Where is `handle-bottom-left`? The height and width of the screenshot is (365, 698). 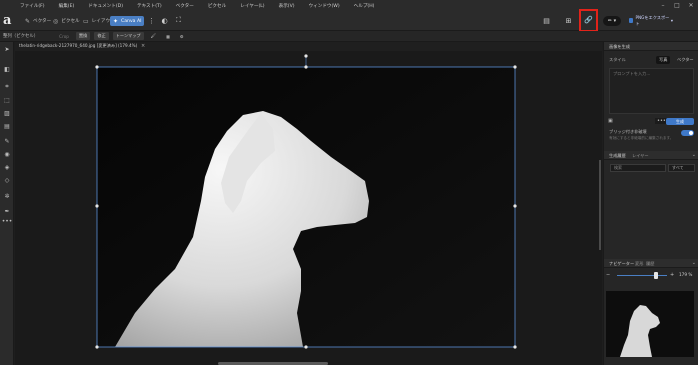
handle-bottom-left is located at coordinates (97, 347).